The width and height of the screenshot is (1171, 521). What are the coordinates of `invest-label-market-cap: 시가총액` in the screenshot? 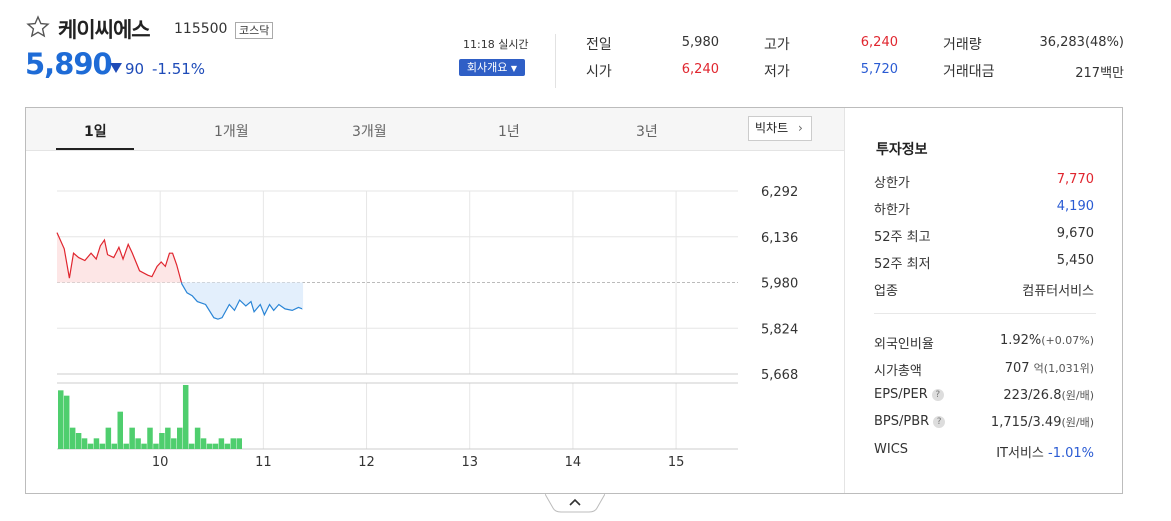 It's located at (898, 371).